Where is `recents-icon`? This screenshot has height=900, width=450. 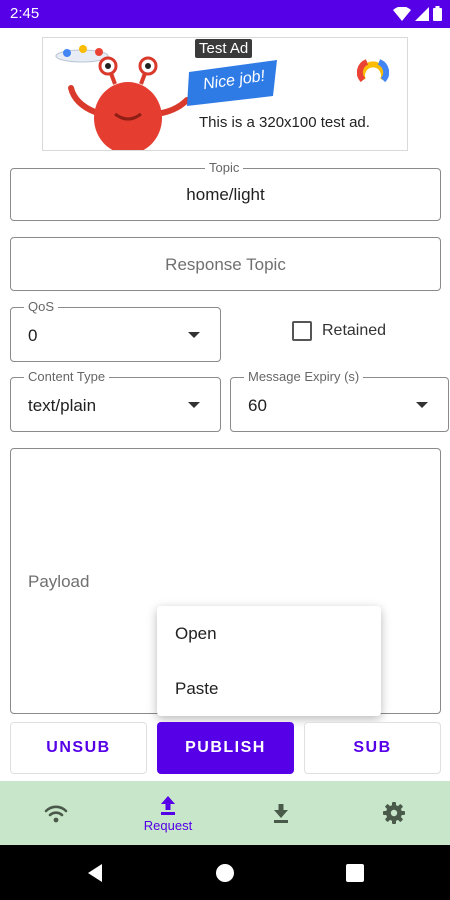
recents-icon is located at coordinates (355, 873).